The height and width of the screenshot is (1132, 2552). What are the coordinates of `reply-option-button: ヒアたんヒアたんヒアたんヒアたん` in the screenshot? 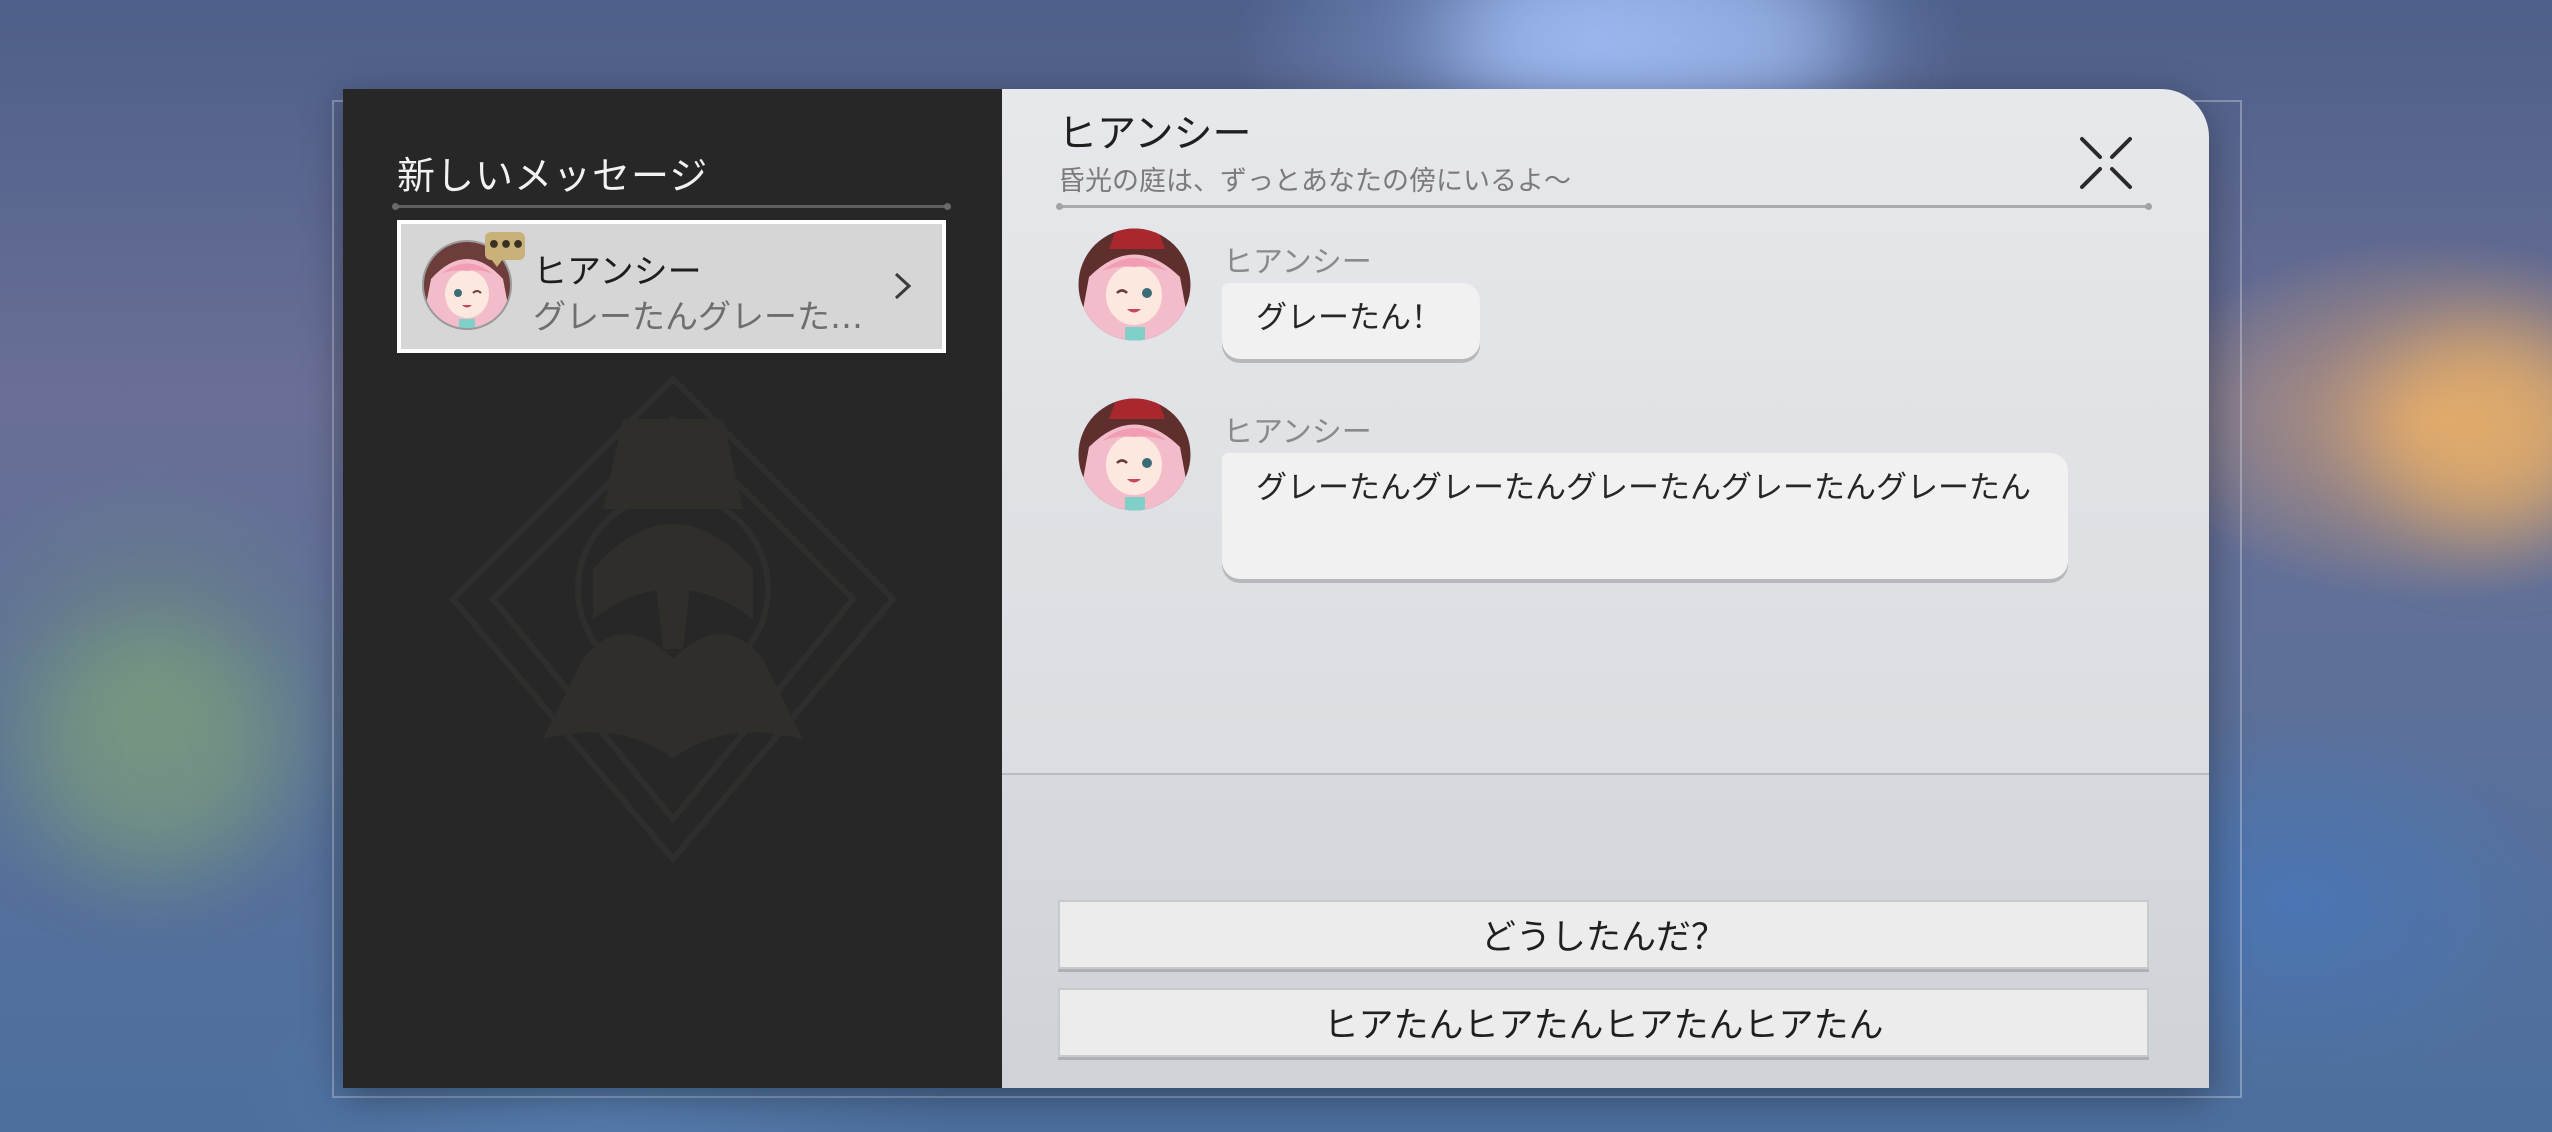 It's located at (1603, 1022).